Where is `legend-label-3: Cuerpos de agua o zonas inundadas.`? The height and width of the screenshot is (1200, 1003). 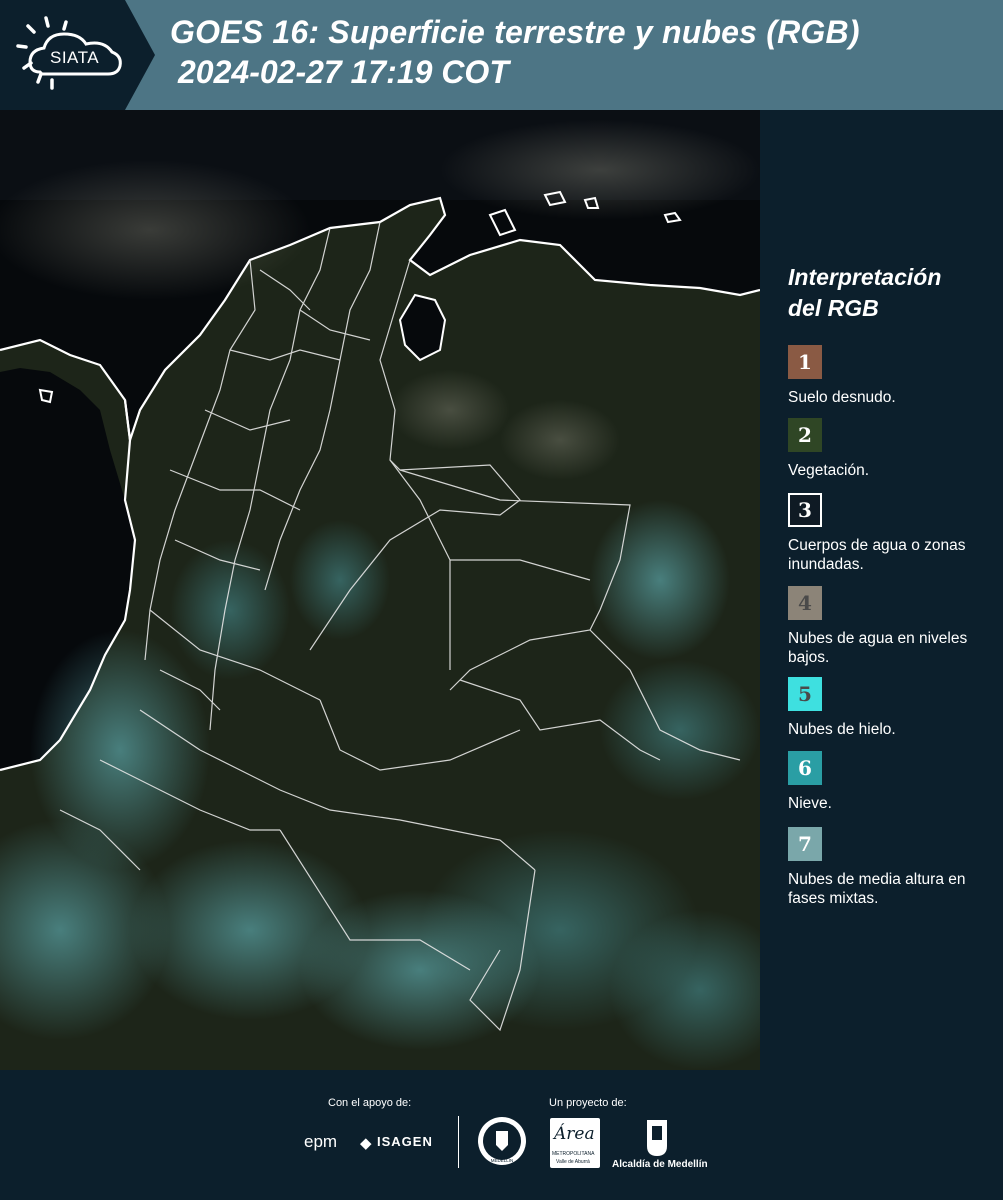 legend-label-3: Cuerpos de agua o zonas inundadas. is located at coordinates (877, 555).